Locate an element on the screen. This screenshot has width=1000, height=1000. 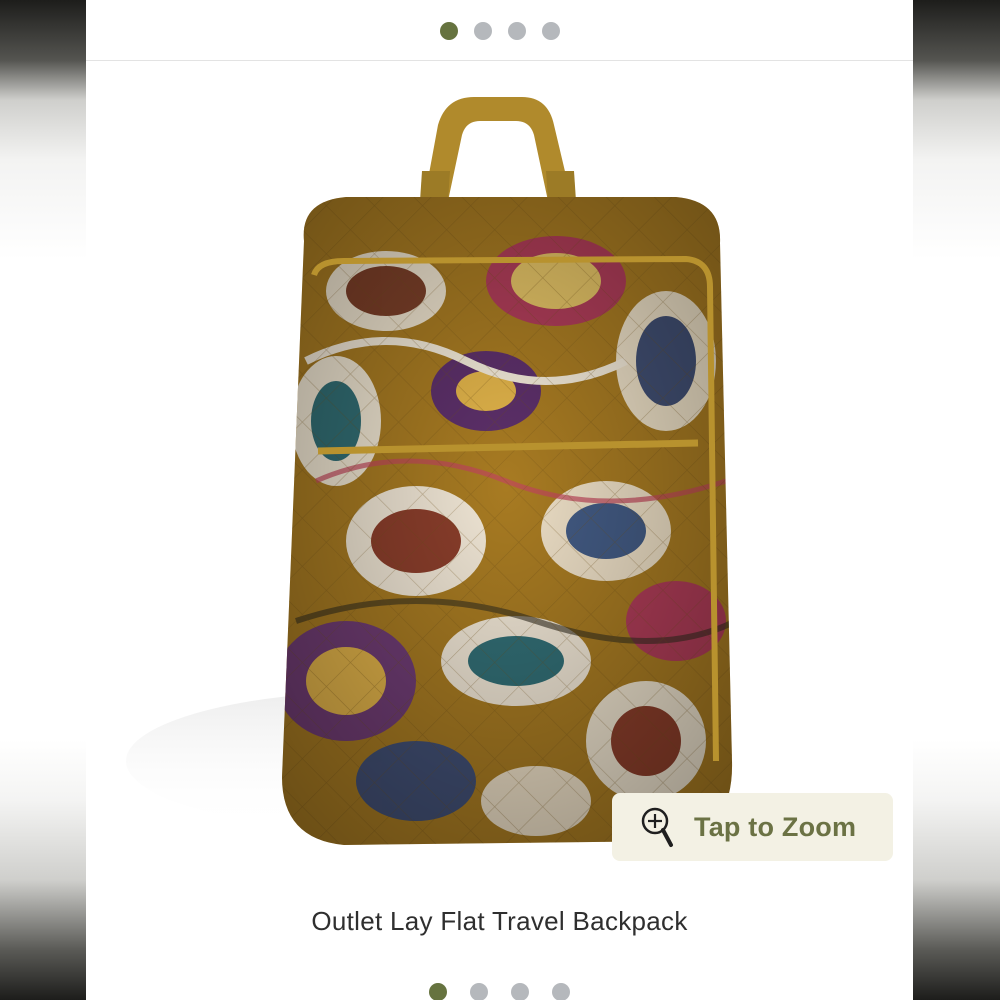
tap-to-zoom-button: Tap to Zoom is located at coordinates (752, 827).